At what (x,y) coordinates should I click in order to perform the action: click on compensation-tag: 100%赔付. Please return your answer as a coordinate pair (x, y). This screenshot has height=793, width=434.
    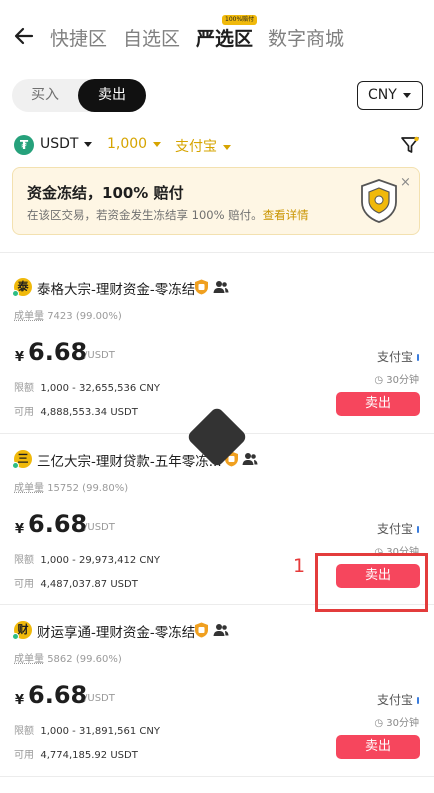
    Looking at the image, I should click on (240, 20).